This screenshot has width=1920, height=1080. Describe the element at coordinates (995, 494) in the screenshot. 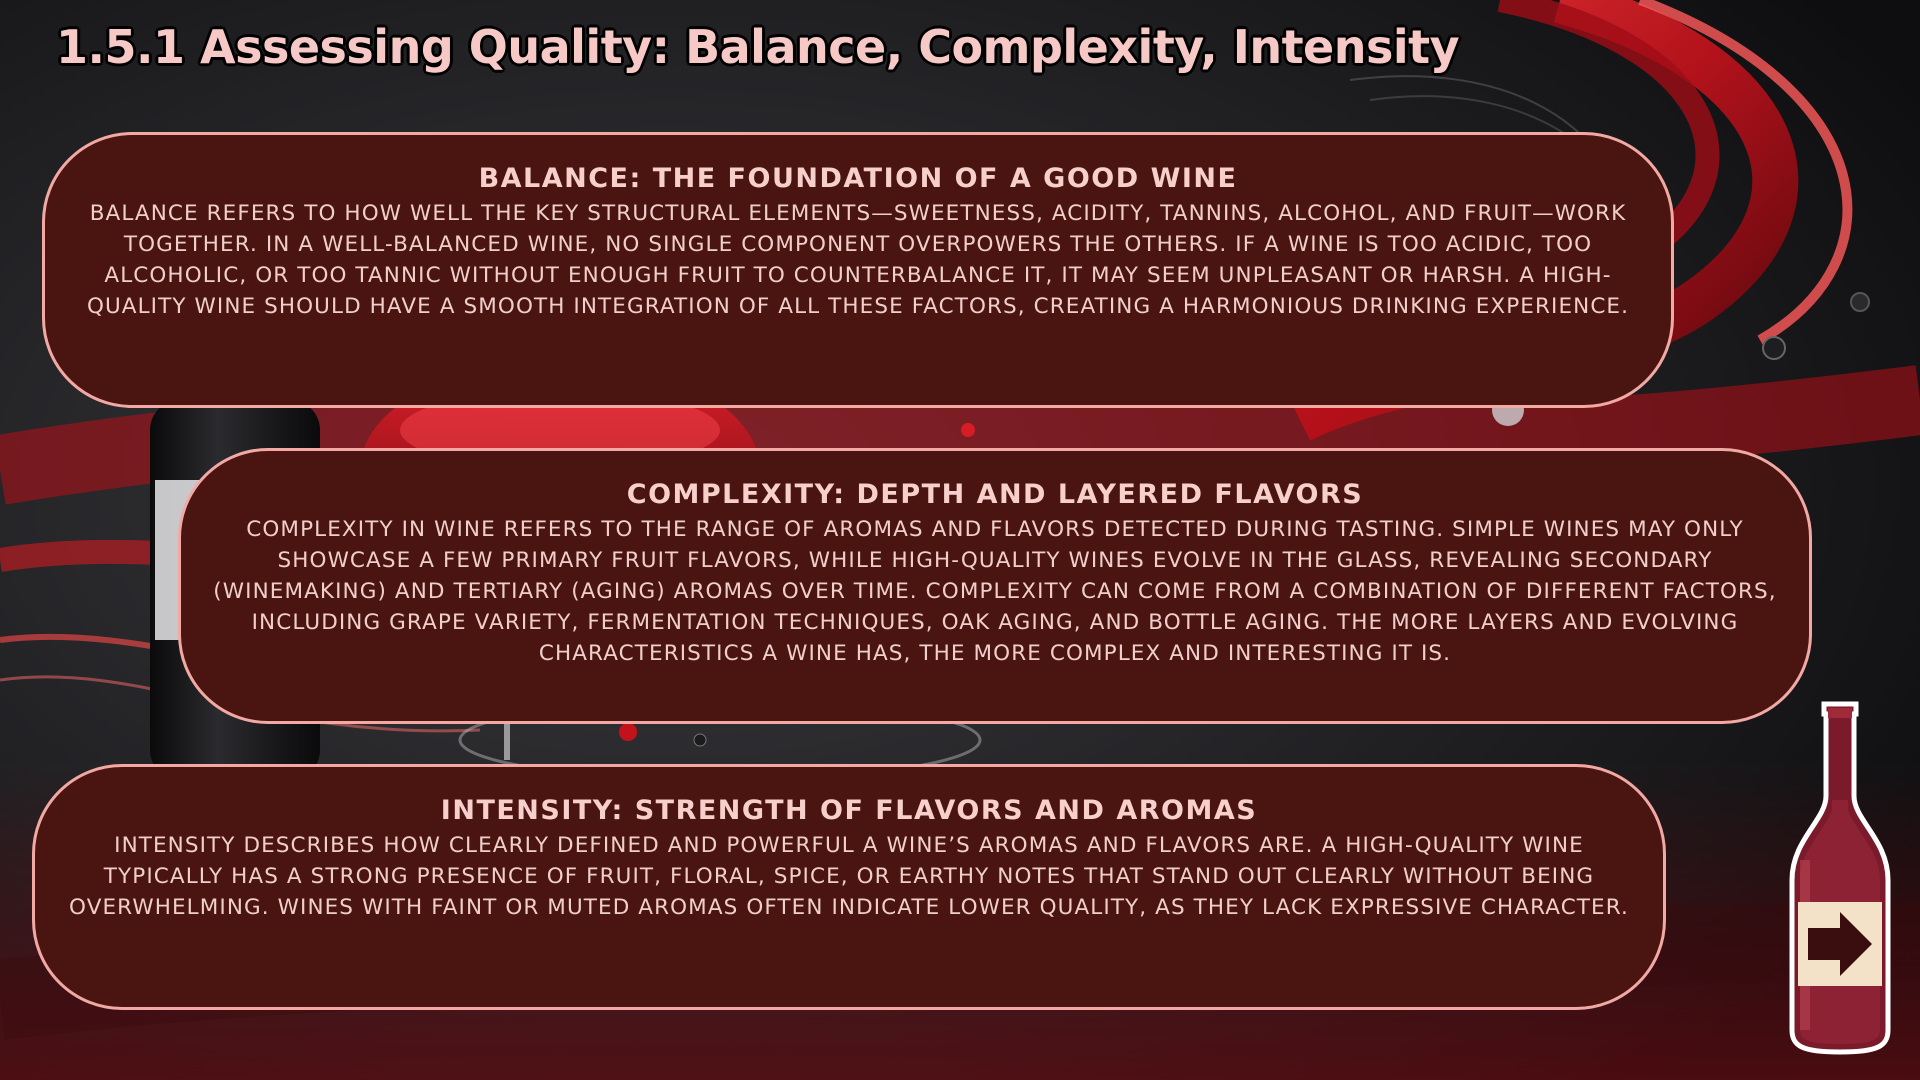

I see `complexity-heading: COMPLEXITY: DEPTH AND LAYERED FLAVORS` at that location.